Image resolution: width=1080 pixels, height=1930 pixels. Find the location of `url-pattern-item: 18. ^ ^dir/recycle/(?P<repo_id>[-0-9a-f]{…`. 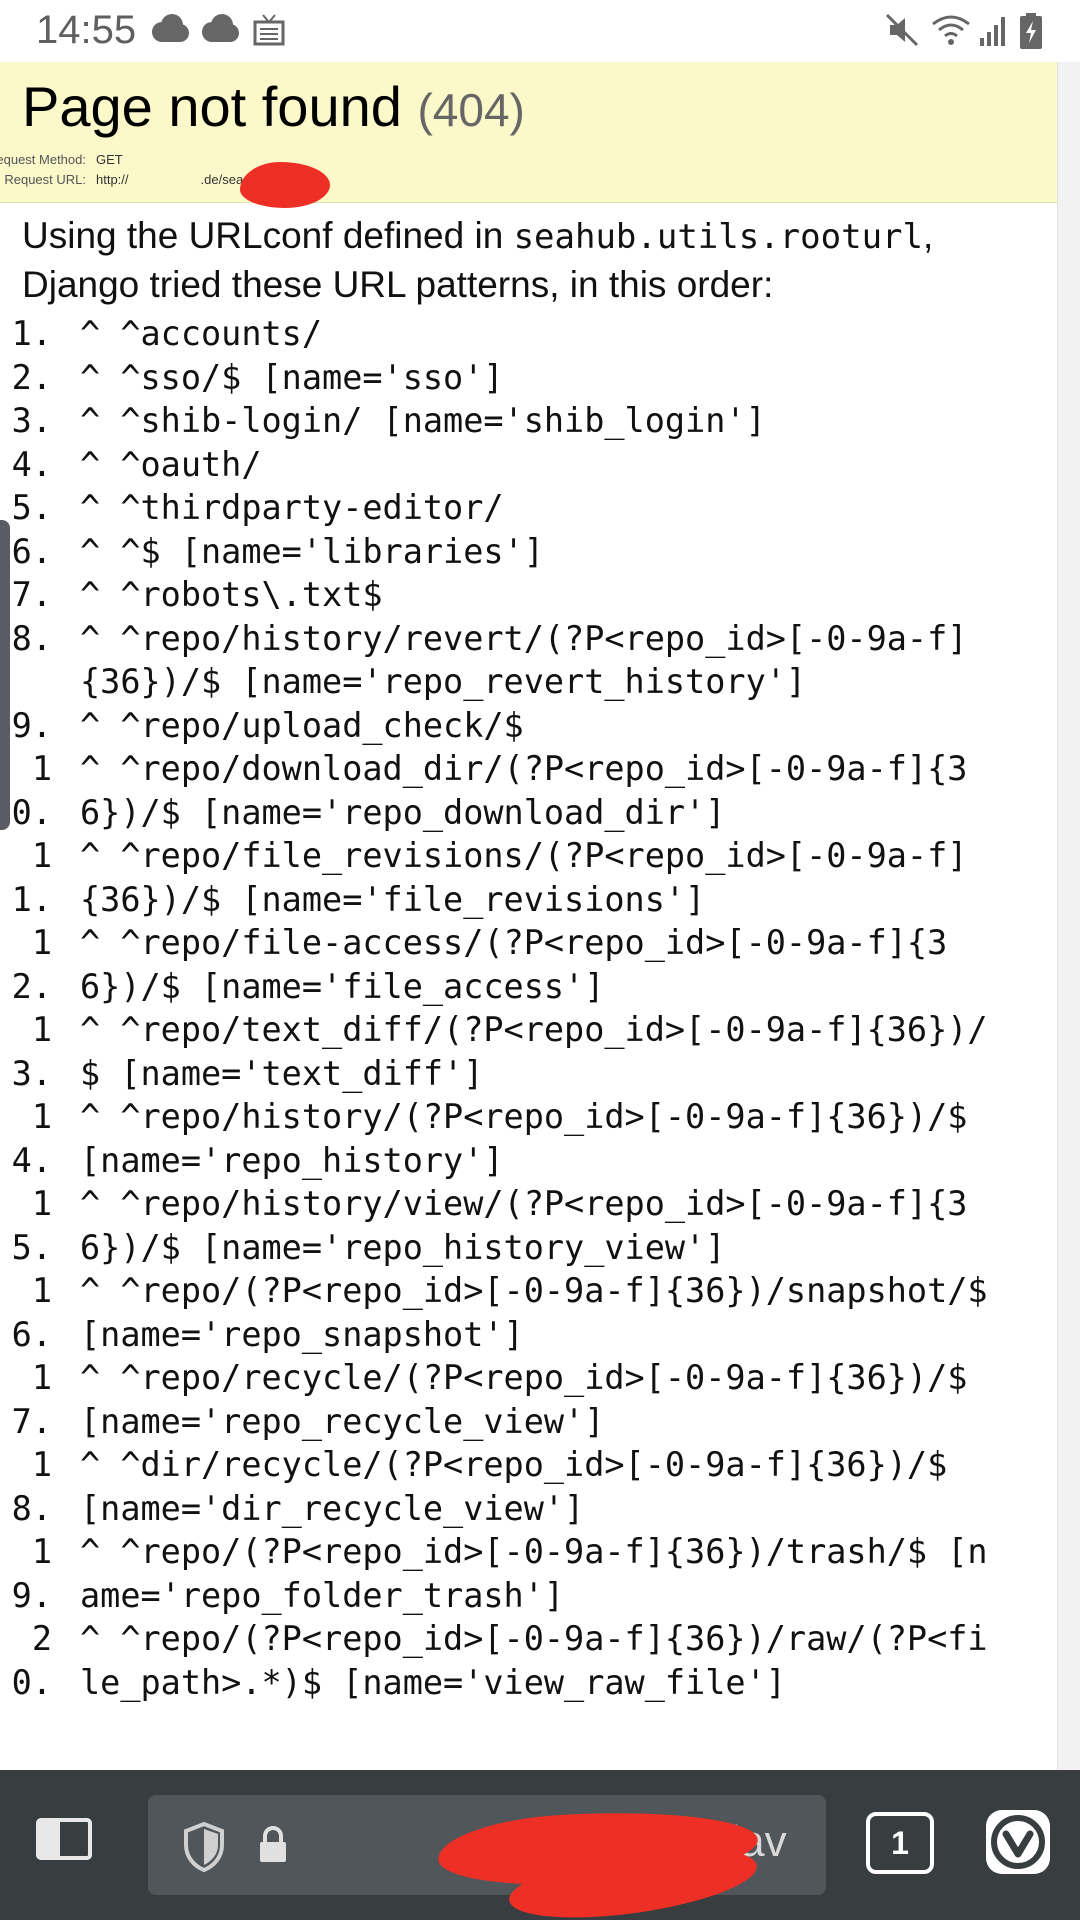

url-pattern-item: 18. ^ ^dir/recycle/(?P<repo_id>[-0-9a-f]{… is located at coordinates (529, 1486).